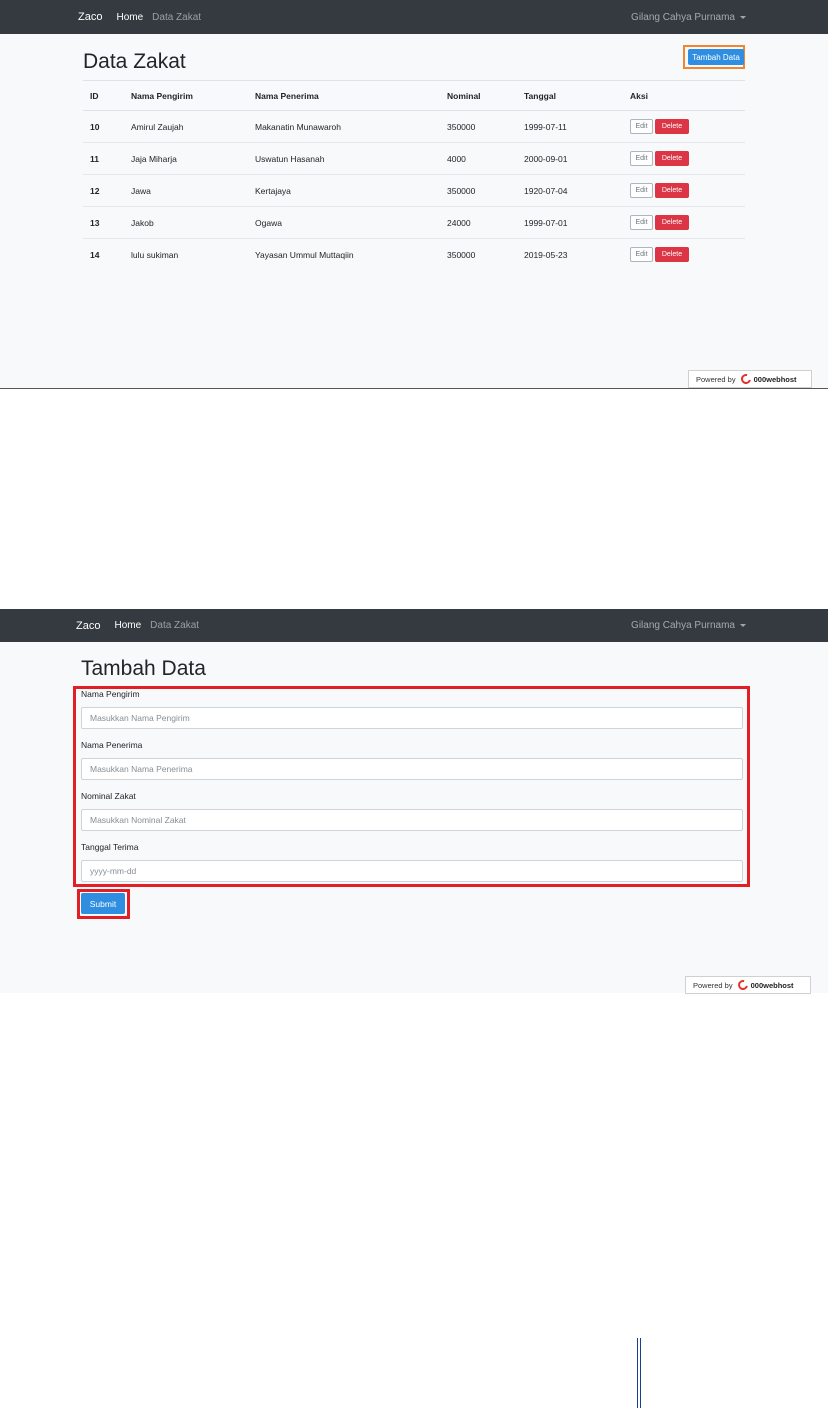 This screenshot has height=1411, width=828. What do you see at coordinates (186, 158) in the screenshot?
I see `cell-pengirim: Jaja Miharja` at bounding box center [186, 158].